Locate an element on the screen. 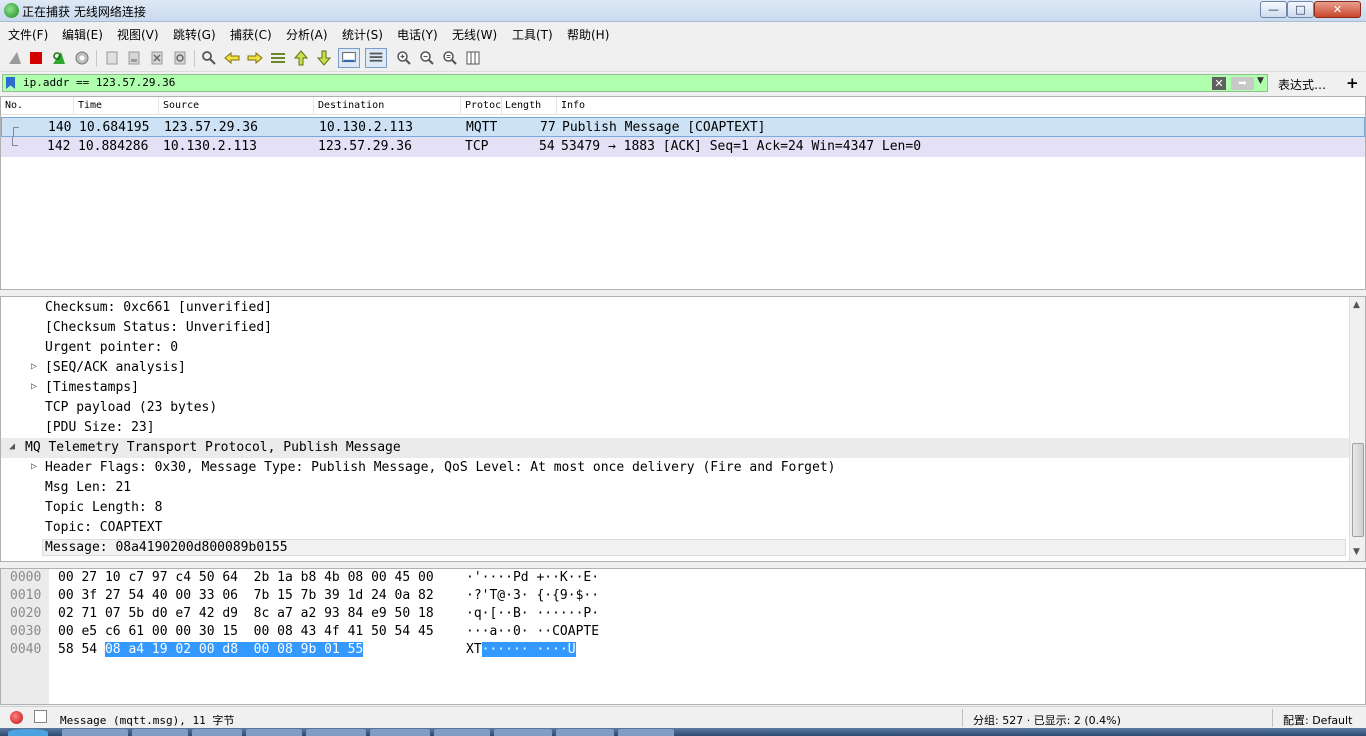  menu-go: 跳转(G) is located at coordinates (194, 34).